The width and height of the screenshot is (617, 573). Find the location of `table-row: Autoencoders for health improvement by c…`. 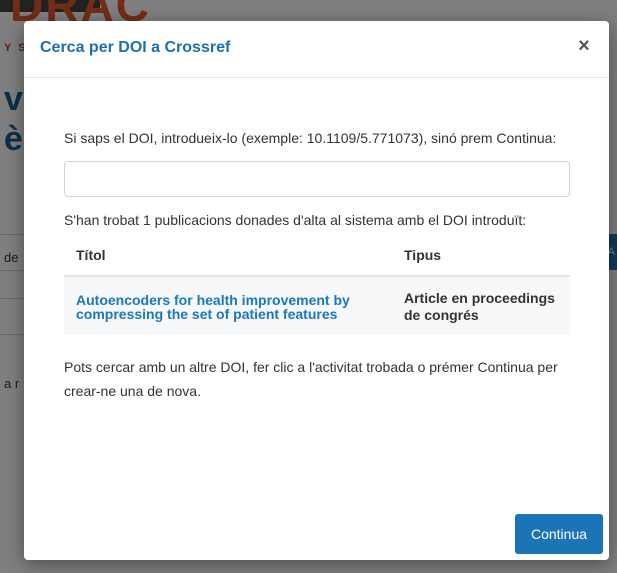

table-row: Autoencoders for health improvement by c… is located at coordinates (317, 305).